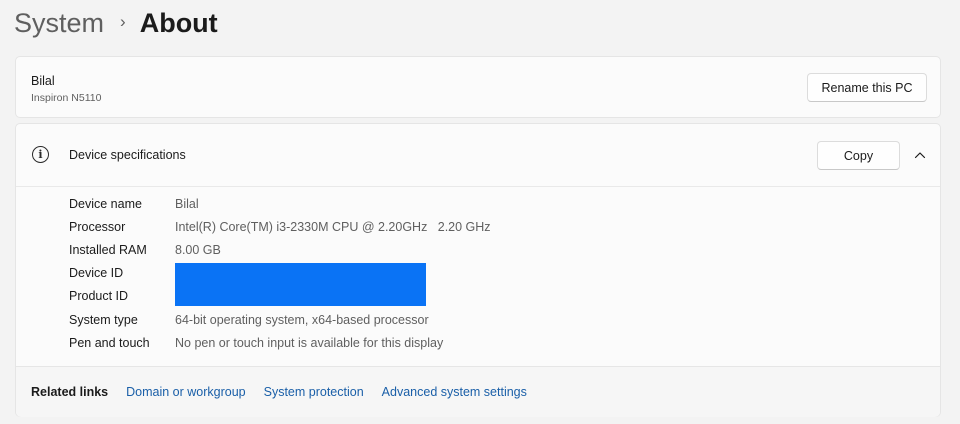 The image size is (960, 424). I want to click on pc-name: Bilal, so click(43, 81).